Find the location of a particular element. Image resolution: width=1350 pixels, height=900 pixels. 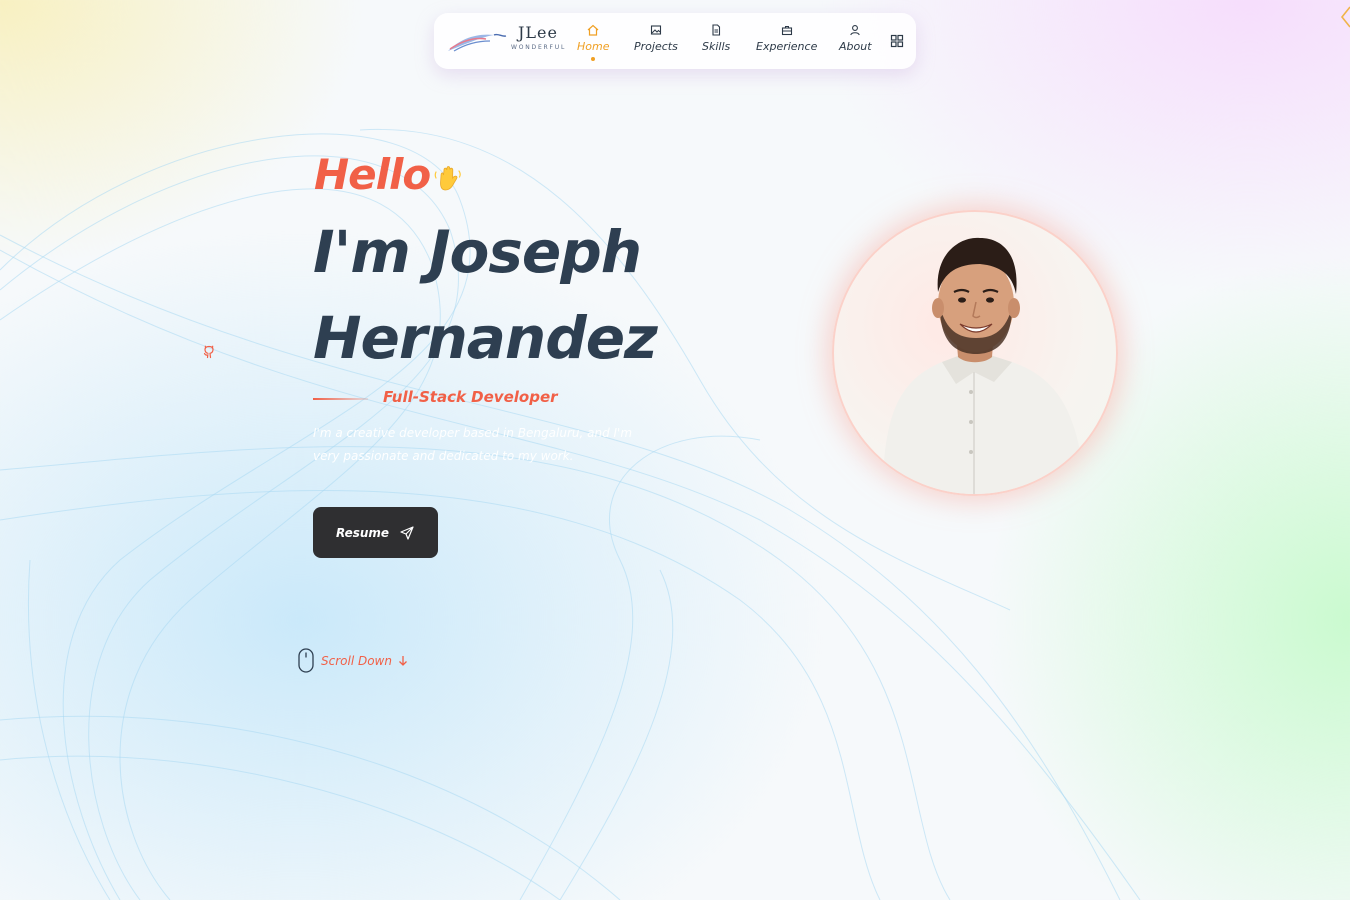

hero-name-line-2: Hernandez is located at coordinates (485, 338).